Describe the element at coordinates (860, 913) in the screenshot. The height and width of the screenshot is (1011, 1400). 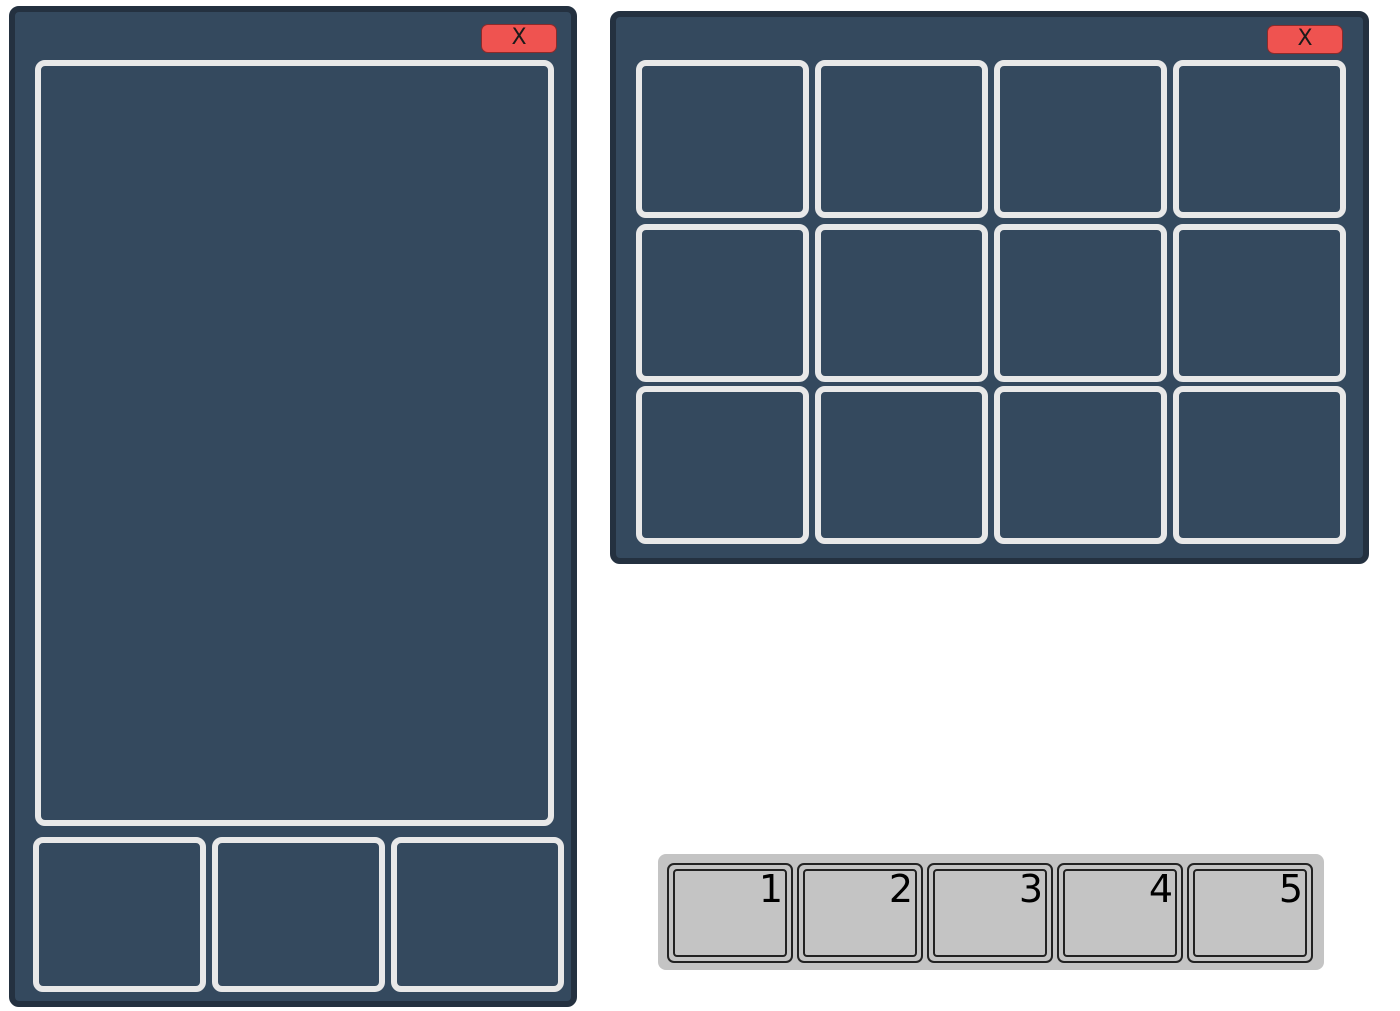
I see `hotbar-slot-2: 2` at that location.